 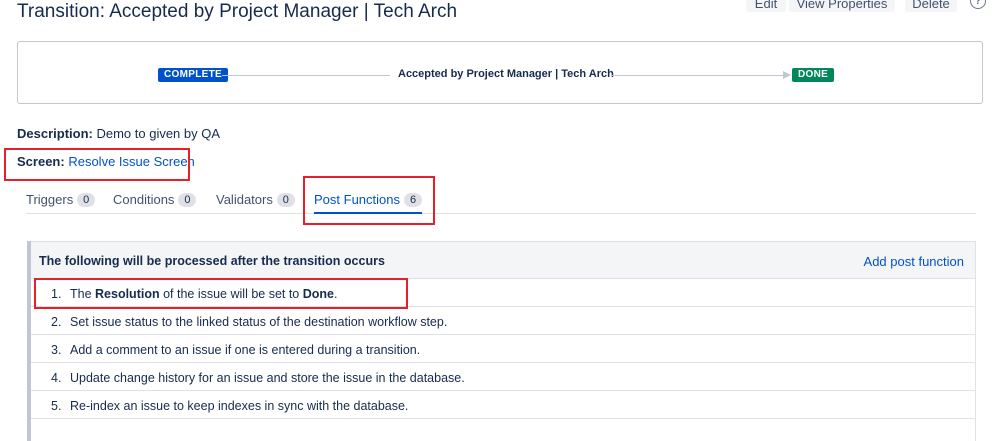 I want to click on tab-conditions: Conditions 0, so click(x=155, y=202).